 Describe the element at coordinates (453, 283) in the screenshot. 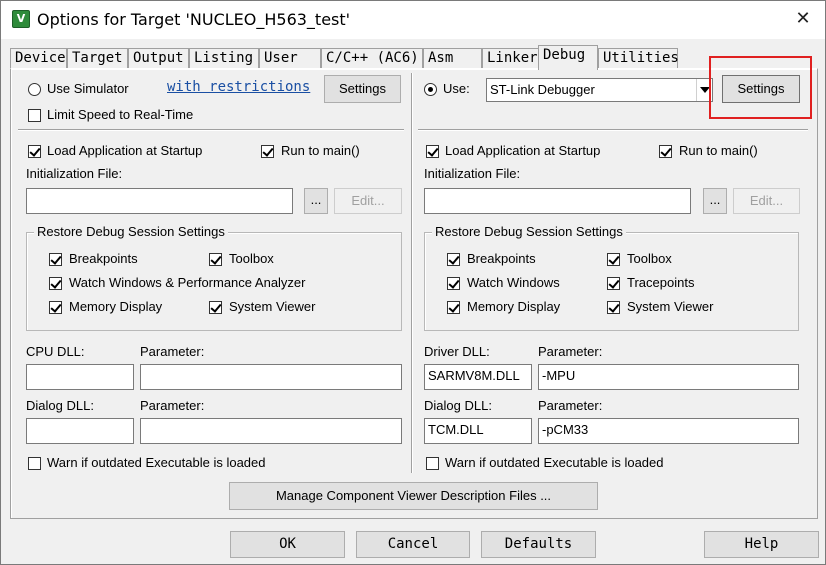

I see `right-watch-checkbox` at that location.